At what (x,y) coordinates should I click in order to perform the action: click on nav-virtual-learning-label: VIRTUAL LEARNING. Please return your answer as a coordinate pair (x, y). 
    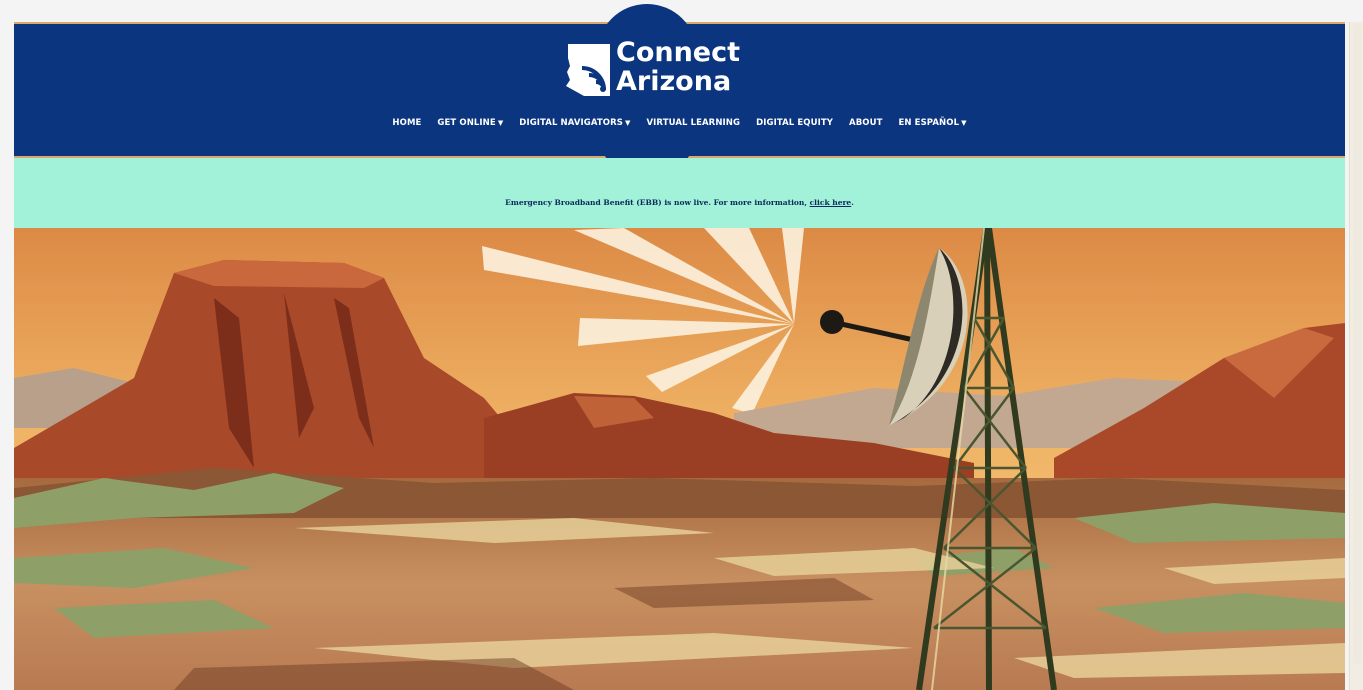
    Looking at the image, I should click on (693, 123).